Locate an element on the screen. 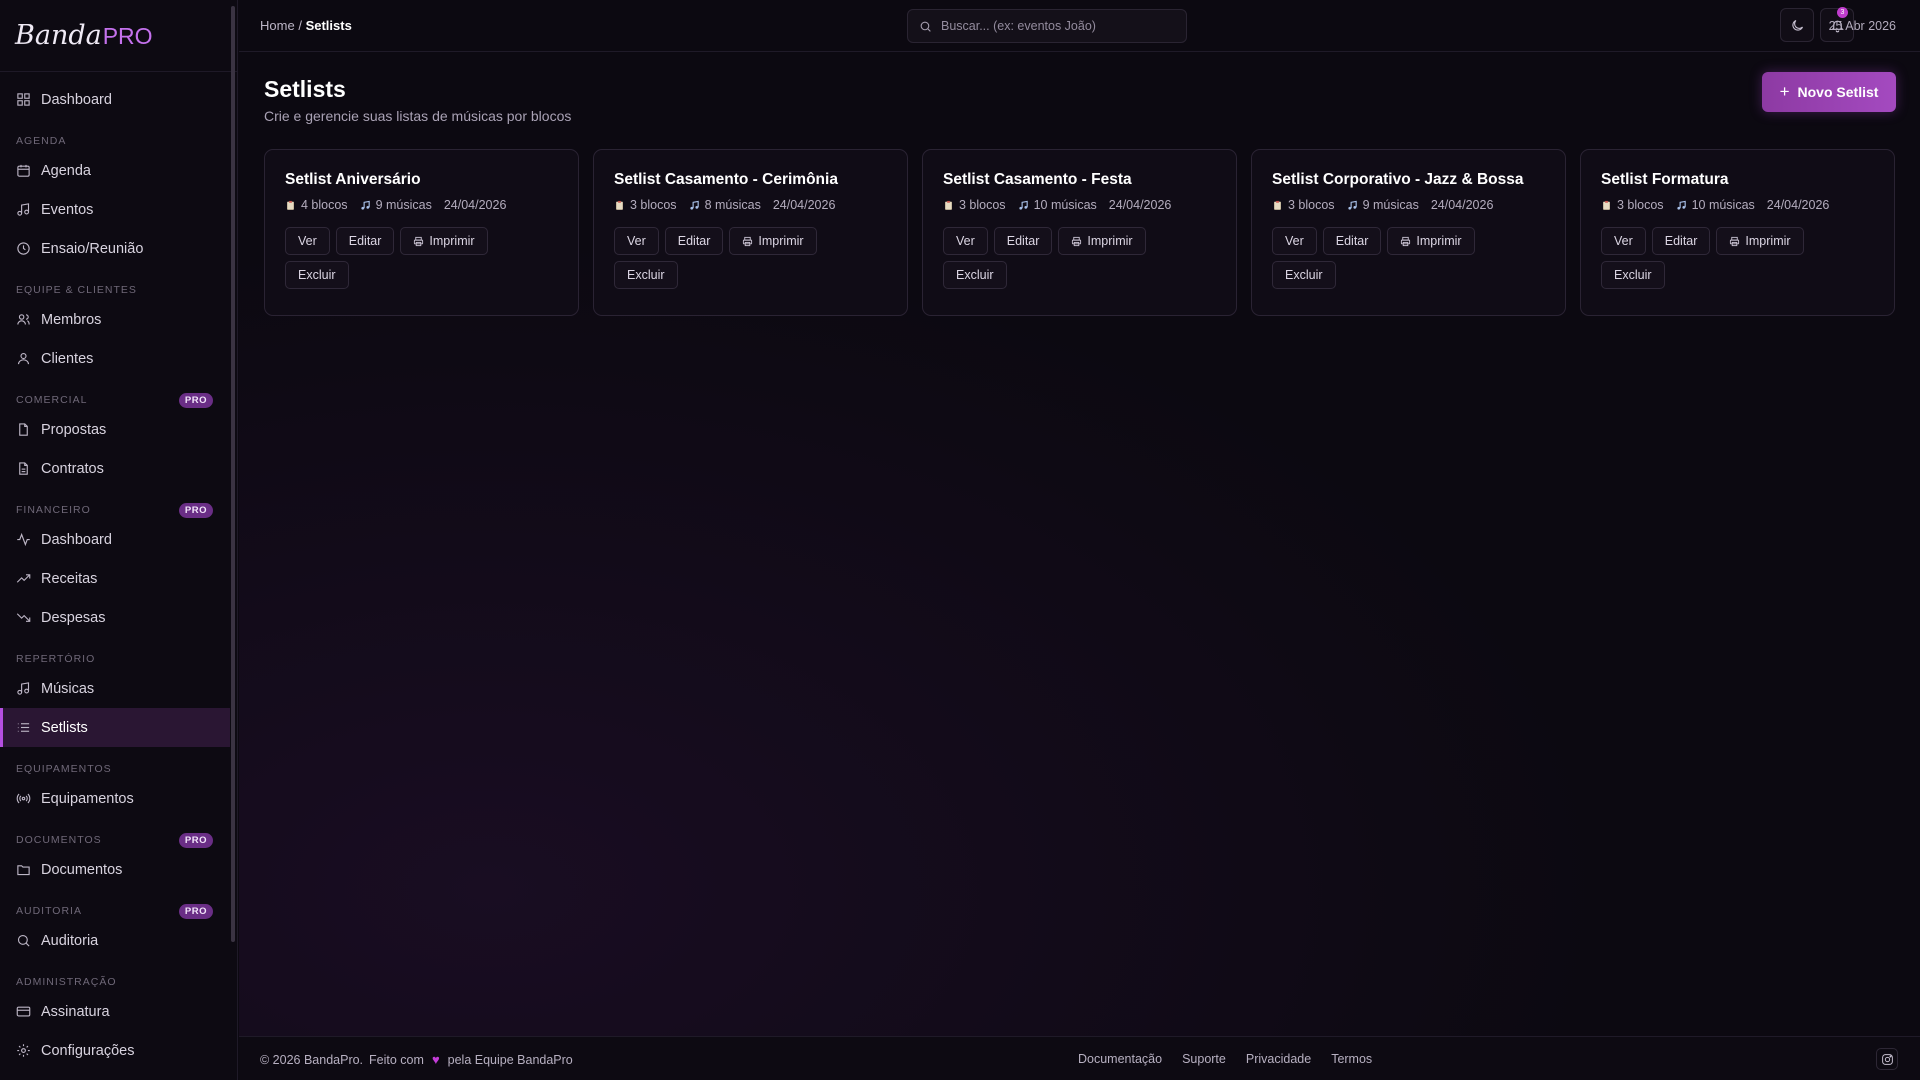  bandapro-logo: BandaPRO is located at coordinates (118, 36).